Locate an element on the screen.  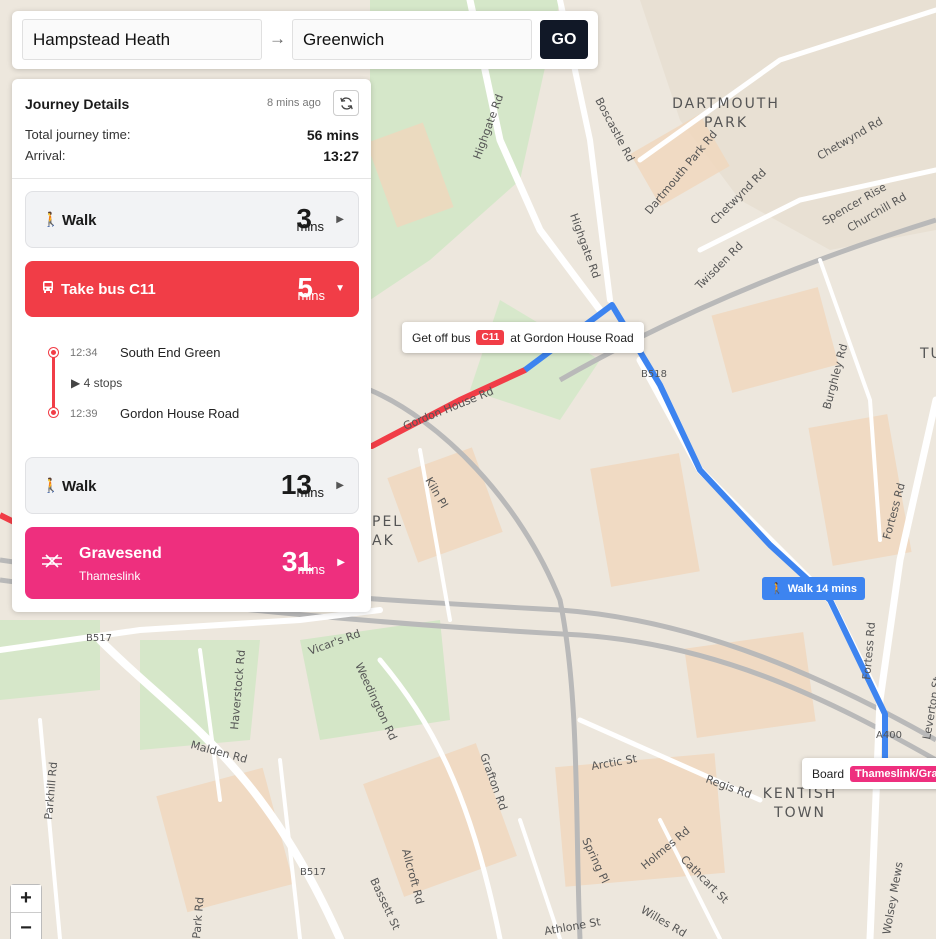
map-area-label: AK is located at coordinates (383, 541).